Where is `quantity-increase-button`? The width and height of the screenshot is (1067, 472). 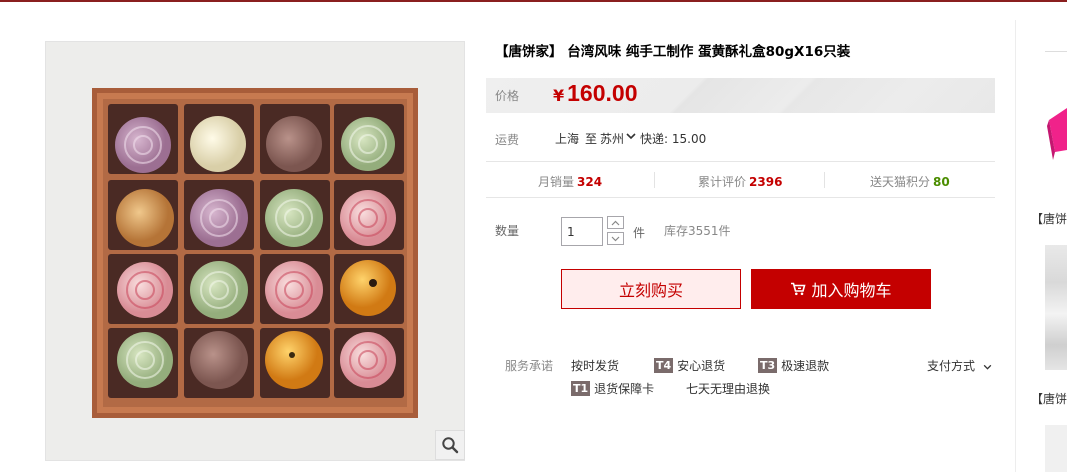
quantity-increase-button is located at coordinates (615, 222).